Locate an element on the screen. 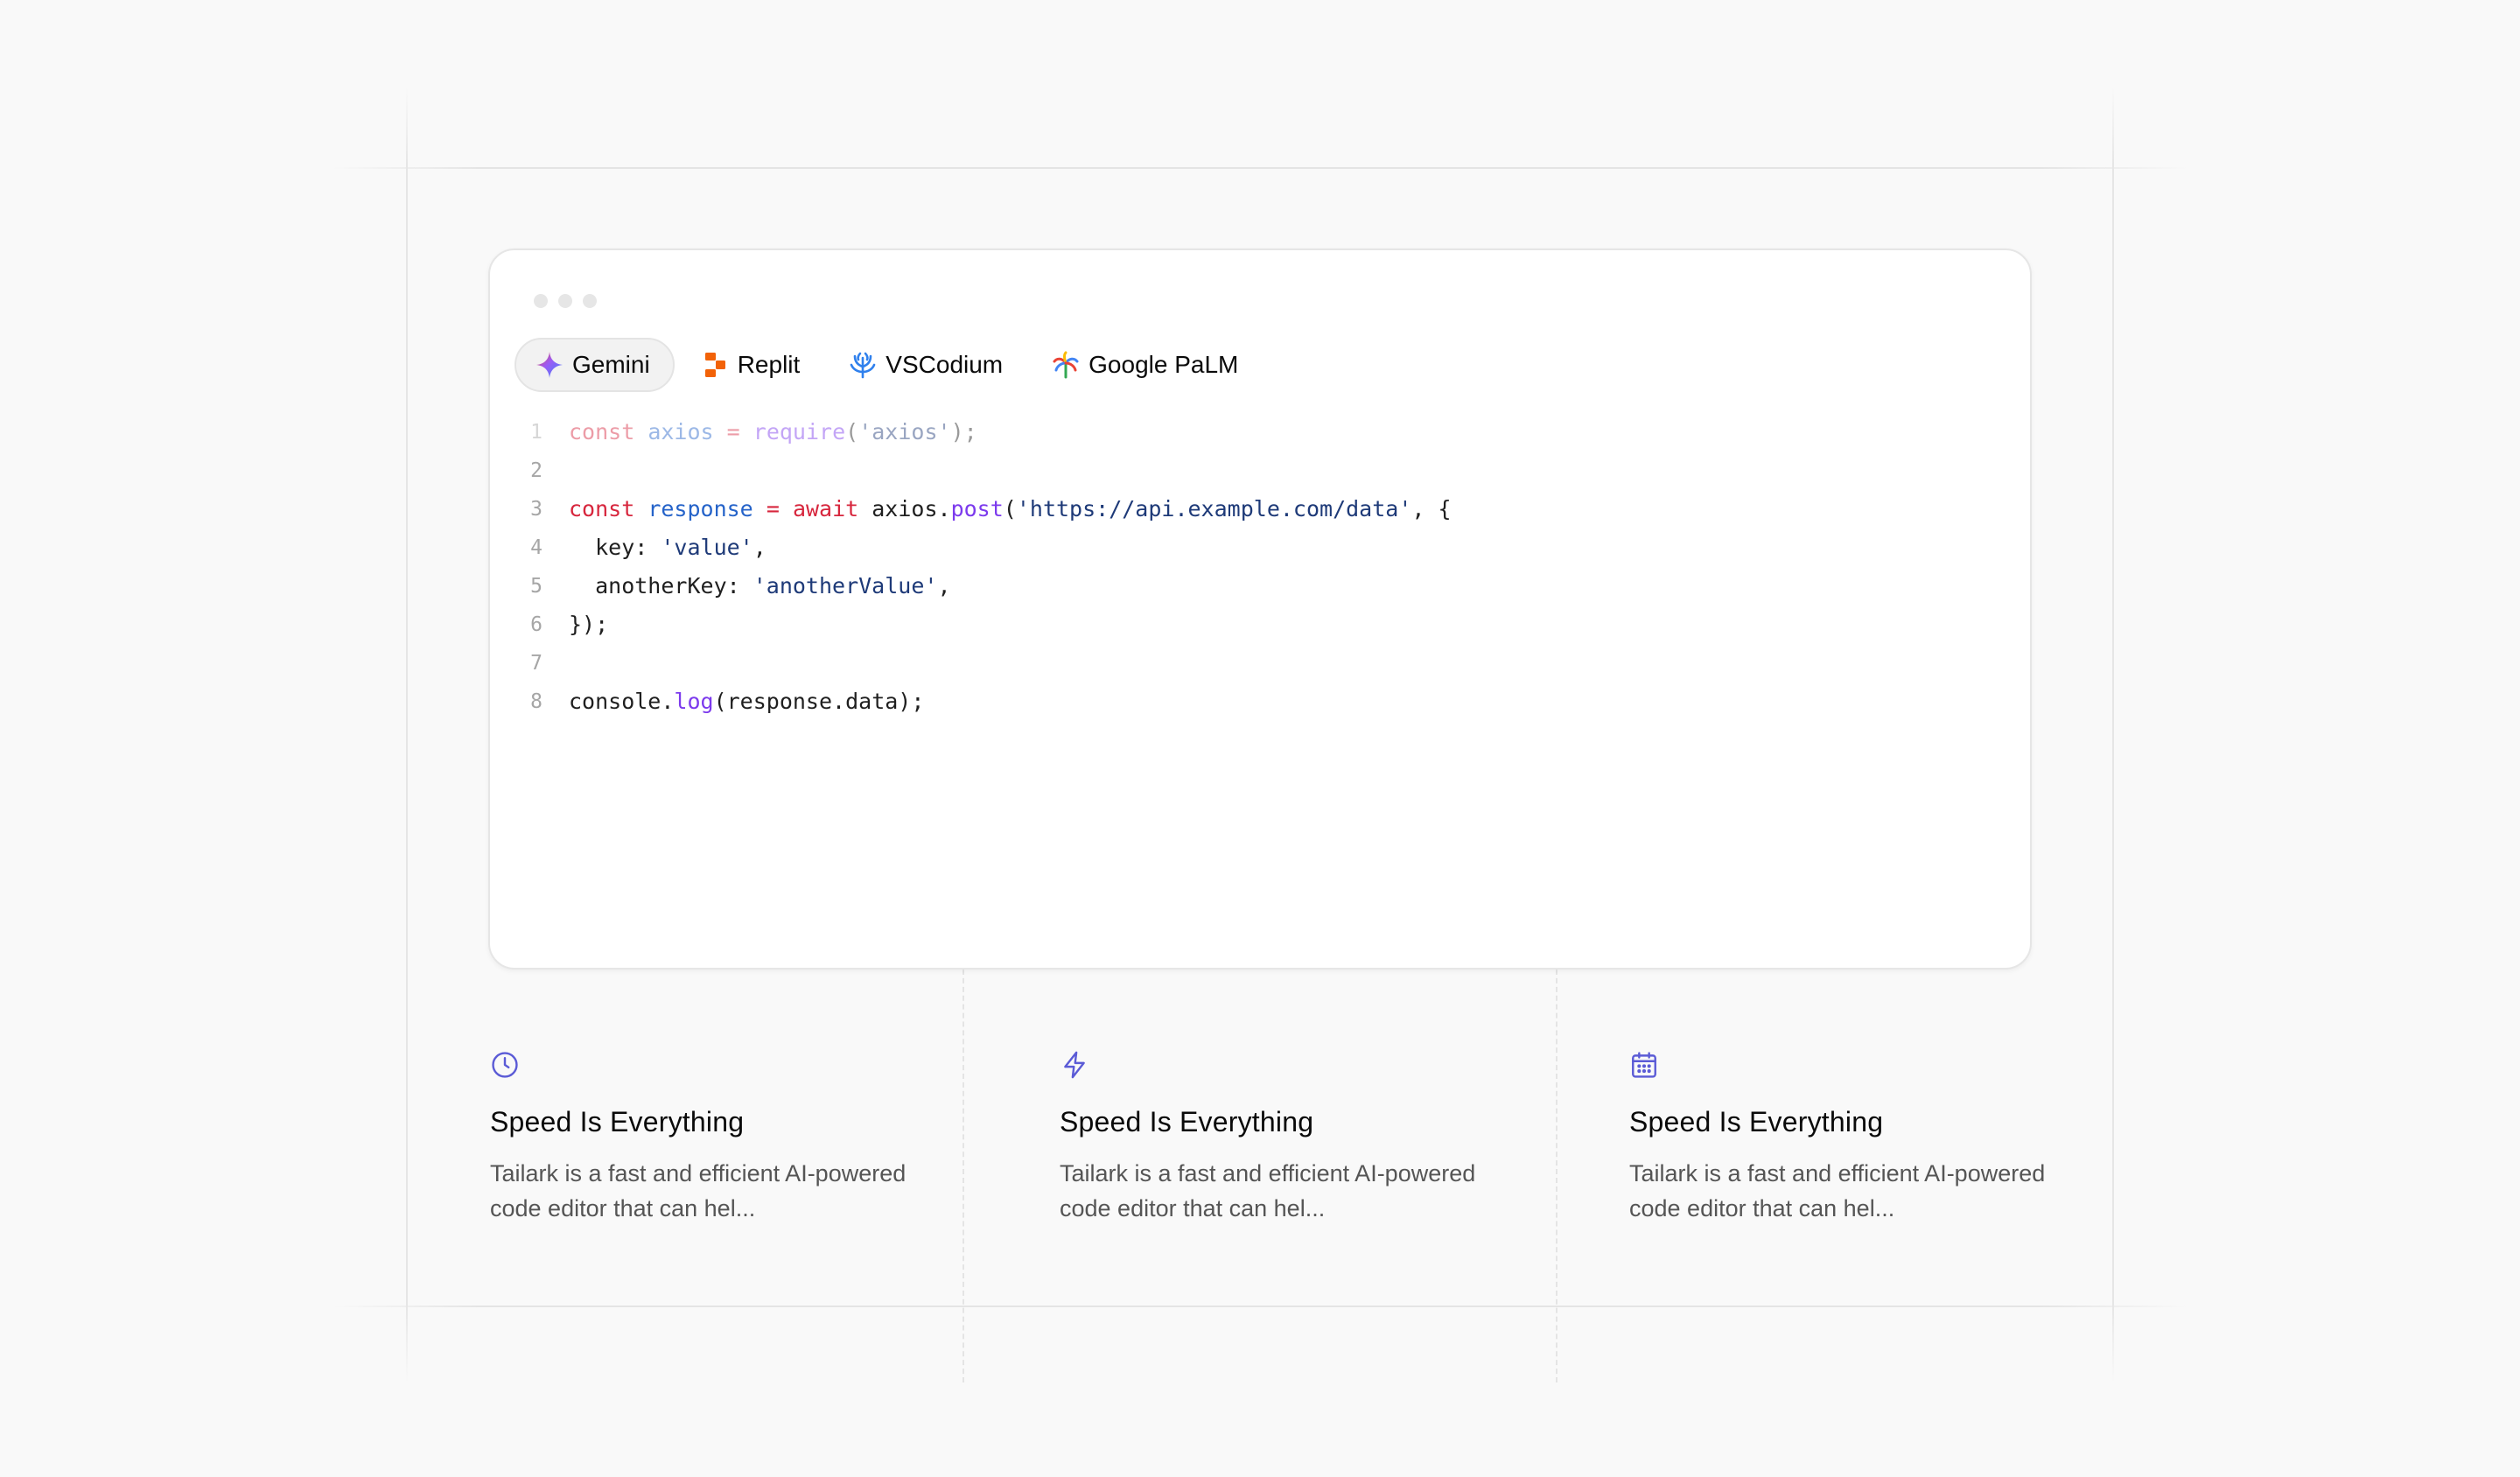  code-line: 1 const axios = require('axios'); is located at coordinates (1260, 432).